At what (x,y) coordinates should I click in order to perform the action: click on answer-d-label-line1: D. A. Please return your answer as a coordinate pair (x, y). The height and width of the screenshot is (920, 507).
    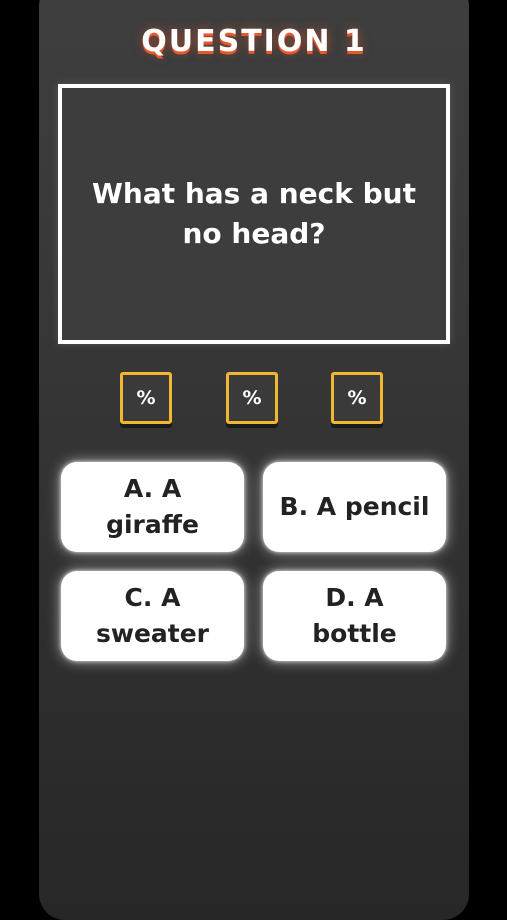
    Looking at the image, I should click on (354, 597).